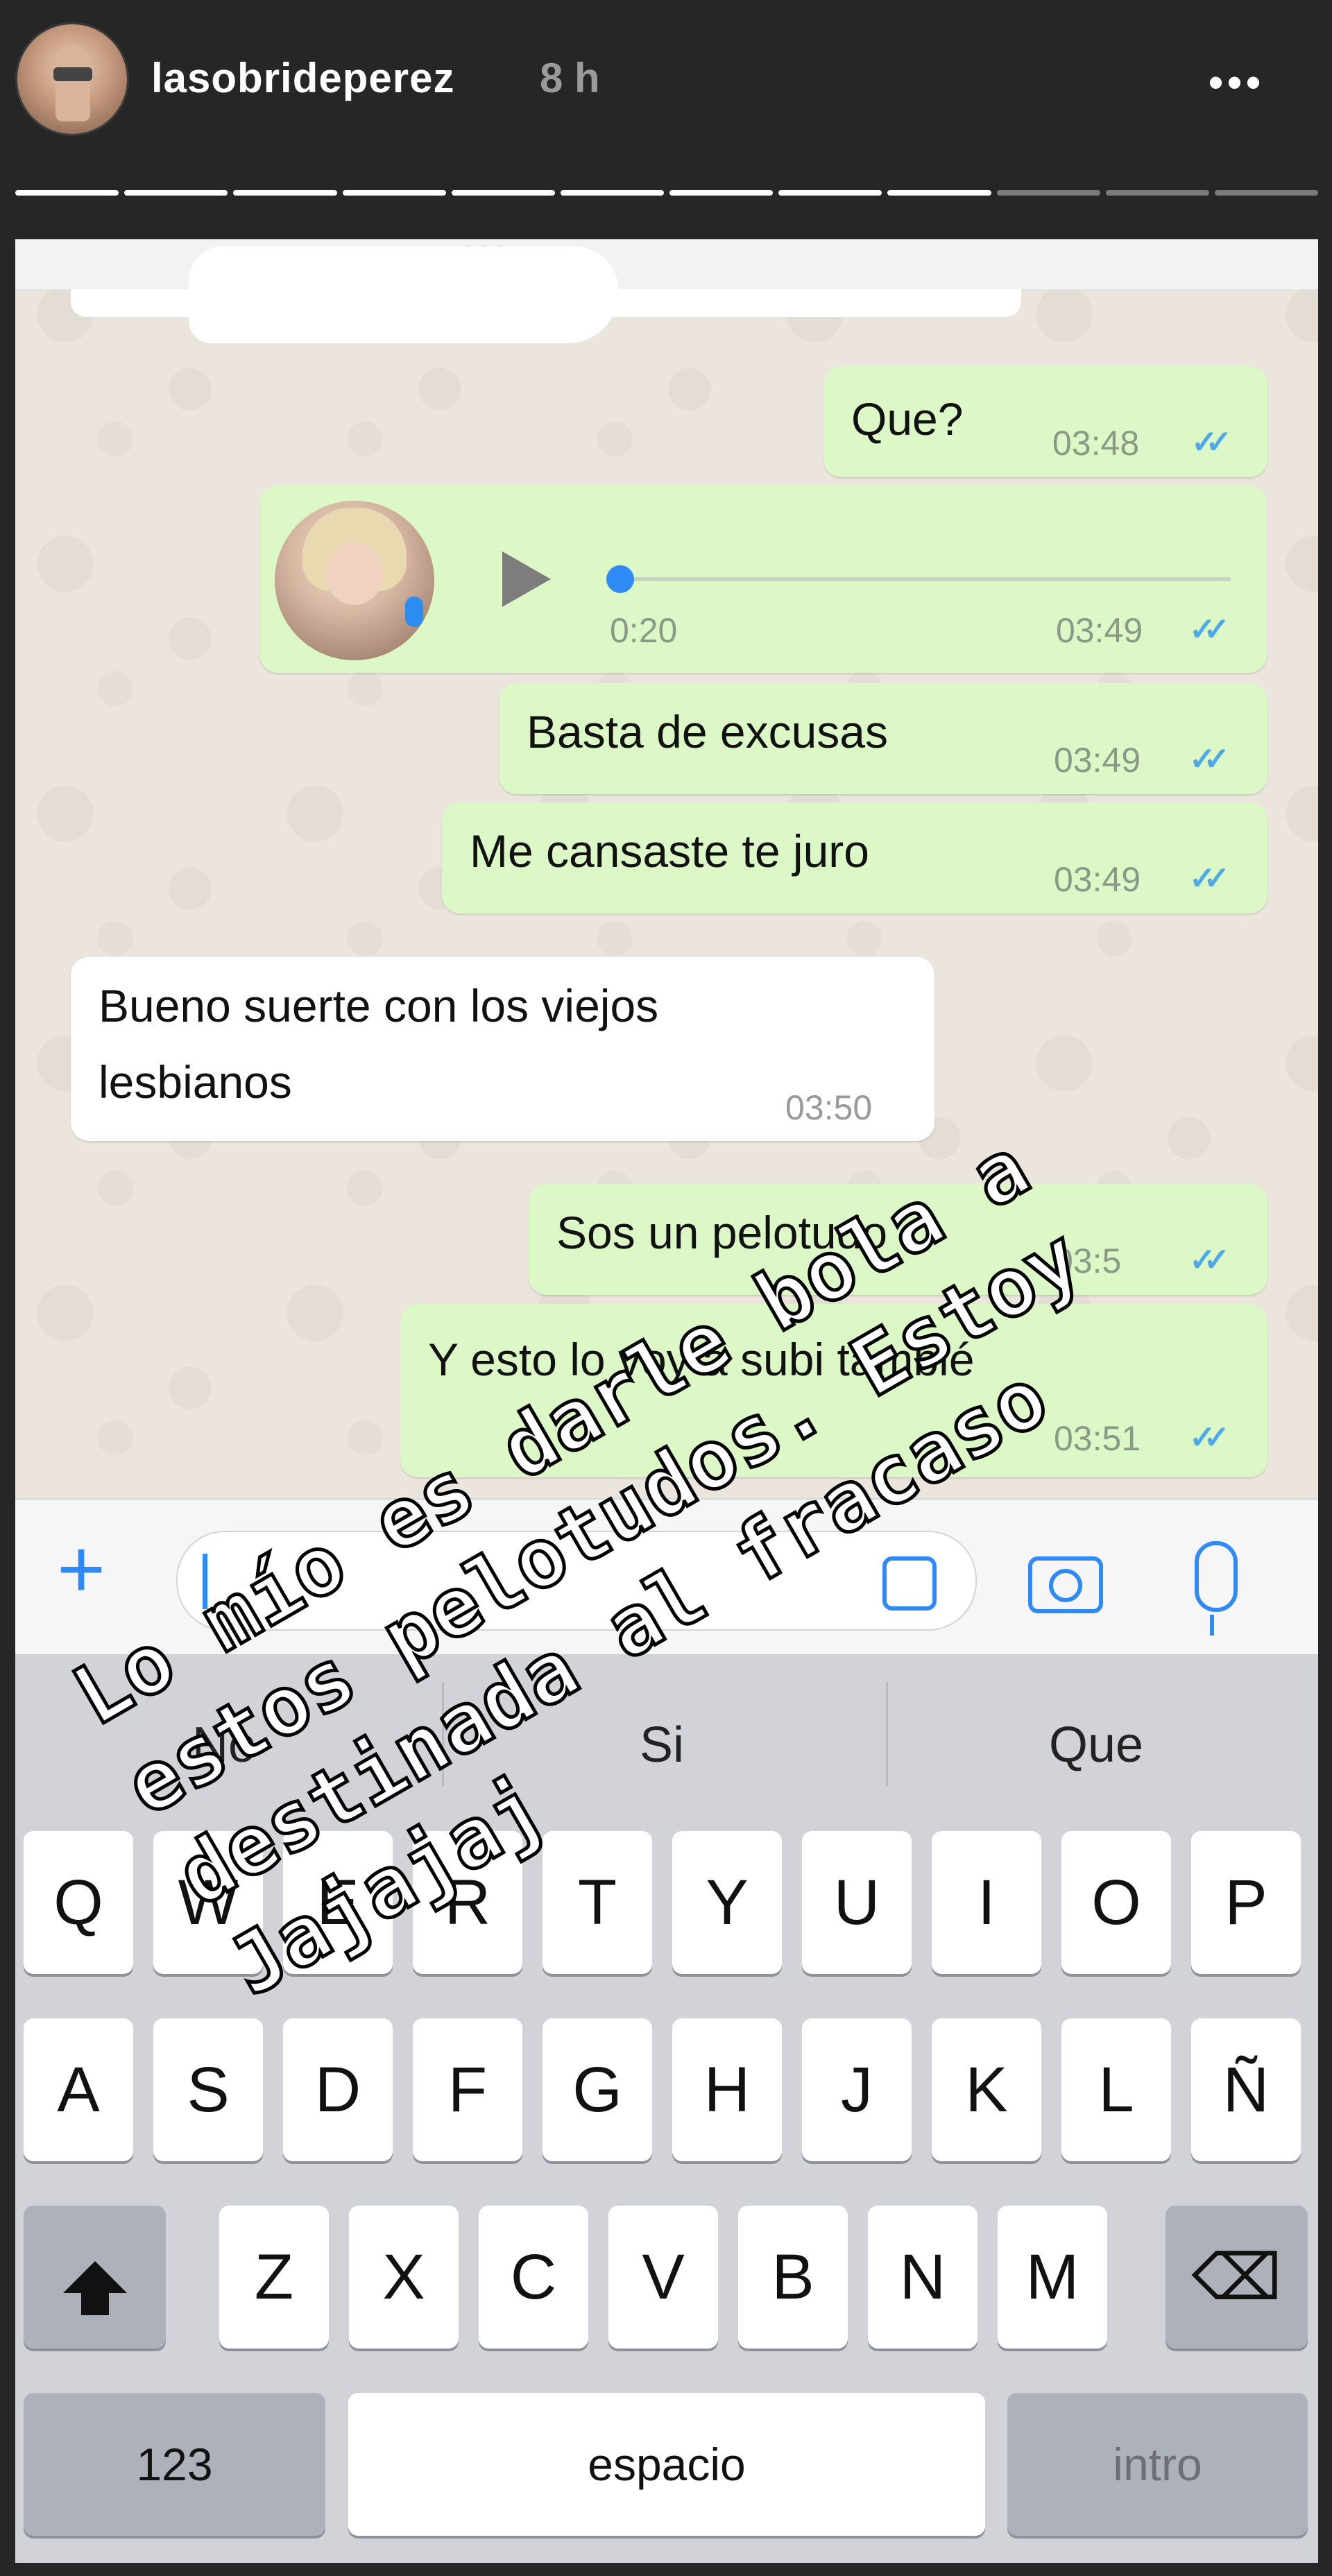  Describe the element at coordinates (208, 1902) in the screenshot. I see `key-w: W` at that location.